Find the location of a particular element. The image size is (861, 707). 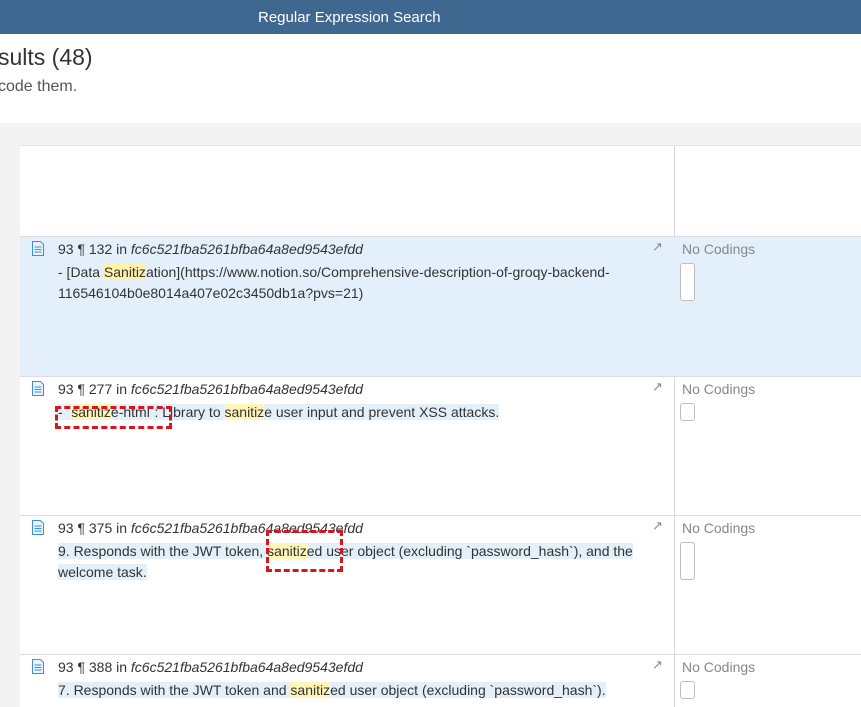

snippet-segment: e user input and prevent XSS attacks. is located at coordinates (382, 412).